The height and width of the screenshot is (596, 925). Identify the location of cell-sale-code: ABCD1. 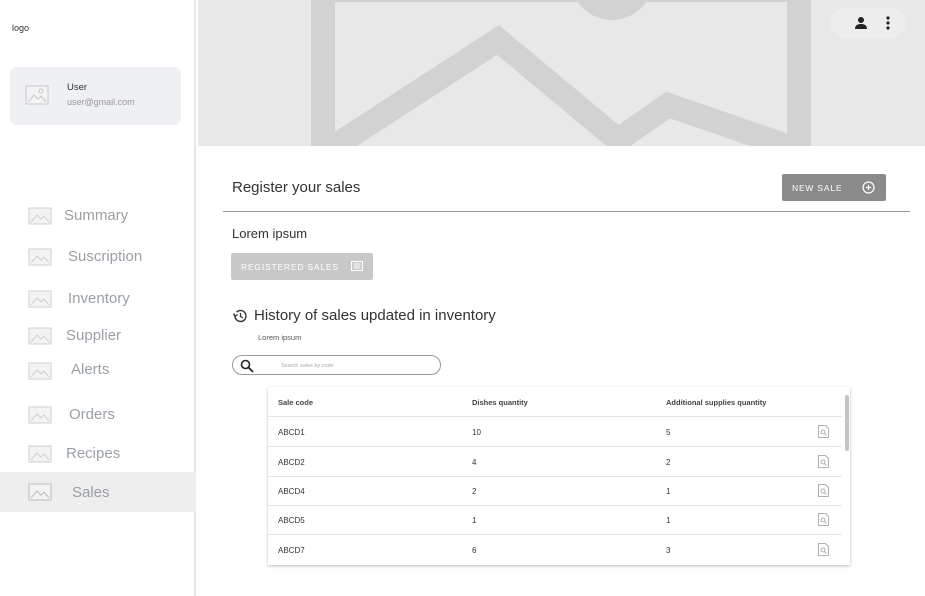
(291, 432).